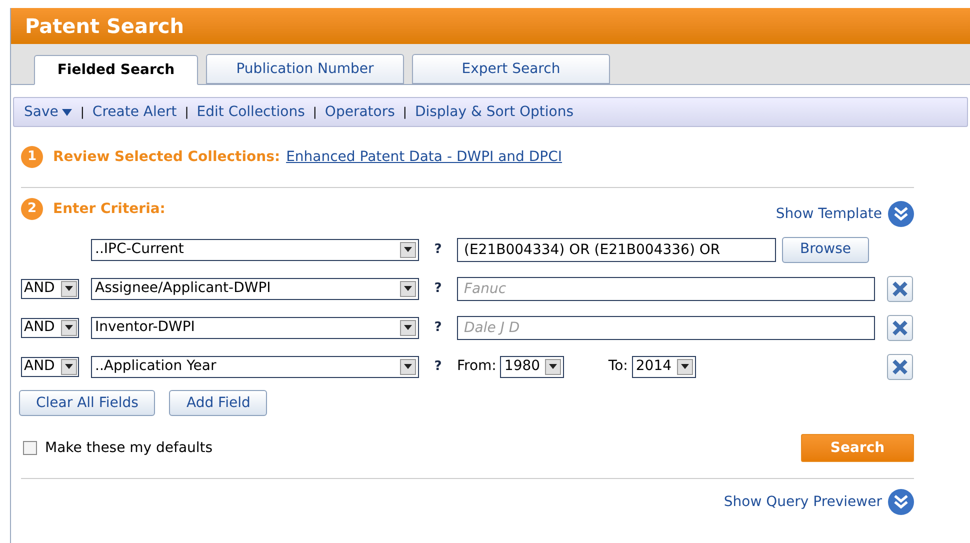  Describe the element at coordinates (664, 367) in the screenshot. I see `to-year-select: 2014` at that location.